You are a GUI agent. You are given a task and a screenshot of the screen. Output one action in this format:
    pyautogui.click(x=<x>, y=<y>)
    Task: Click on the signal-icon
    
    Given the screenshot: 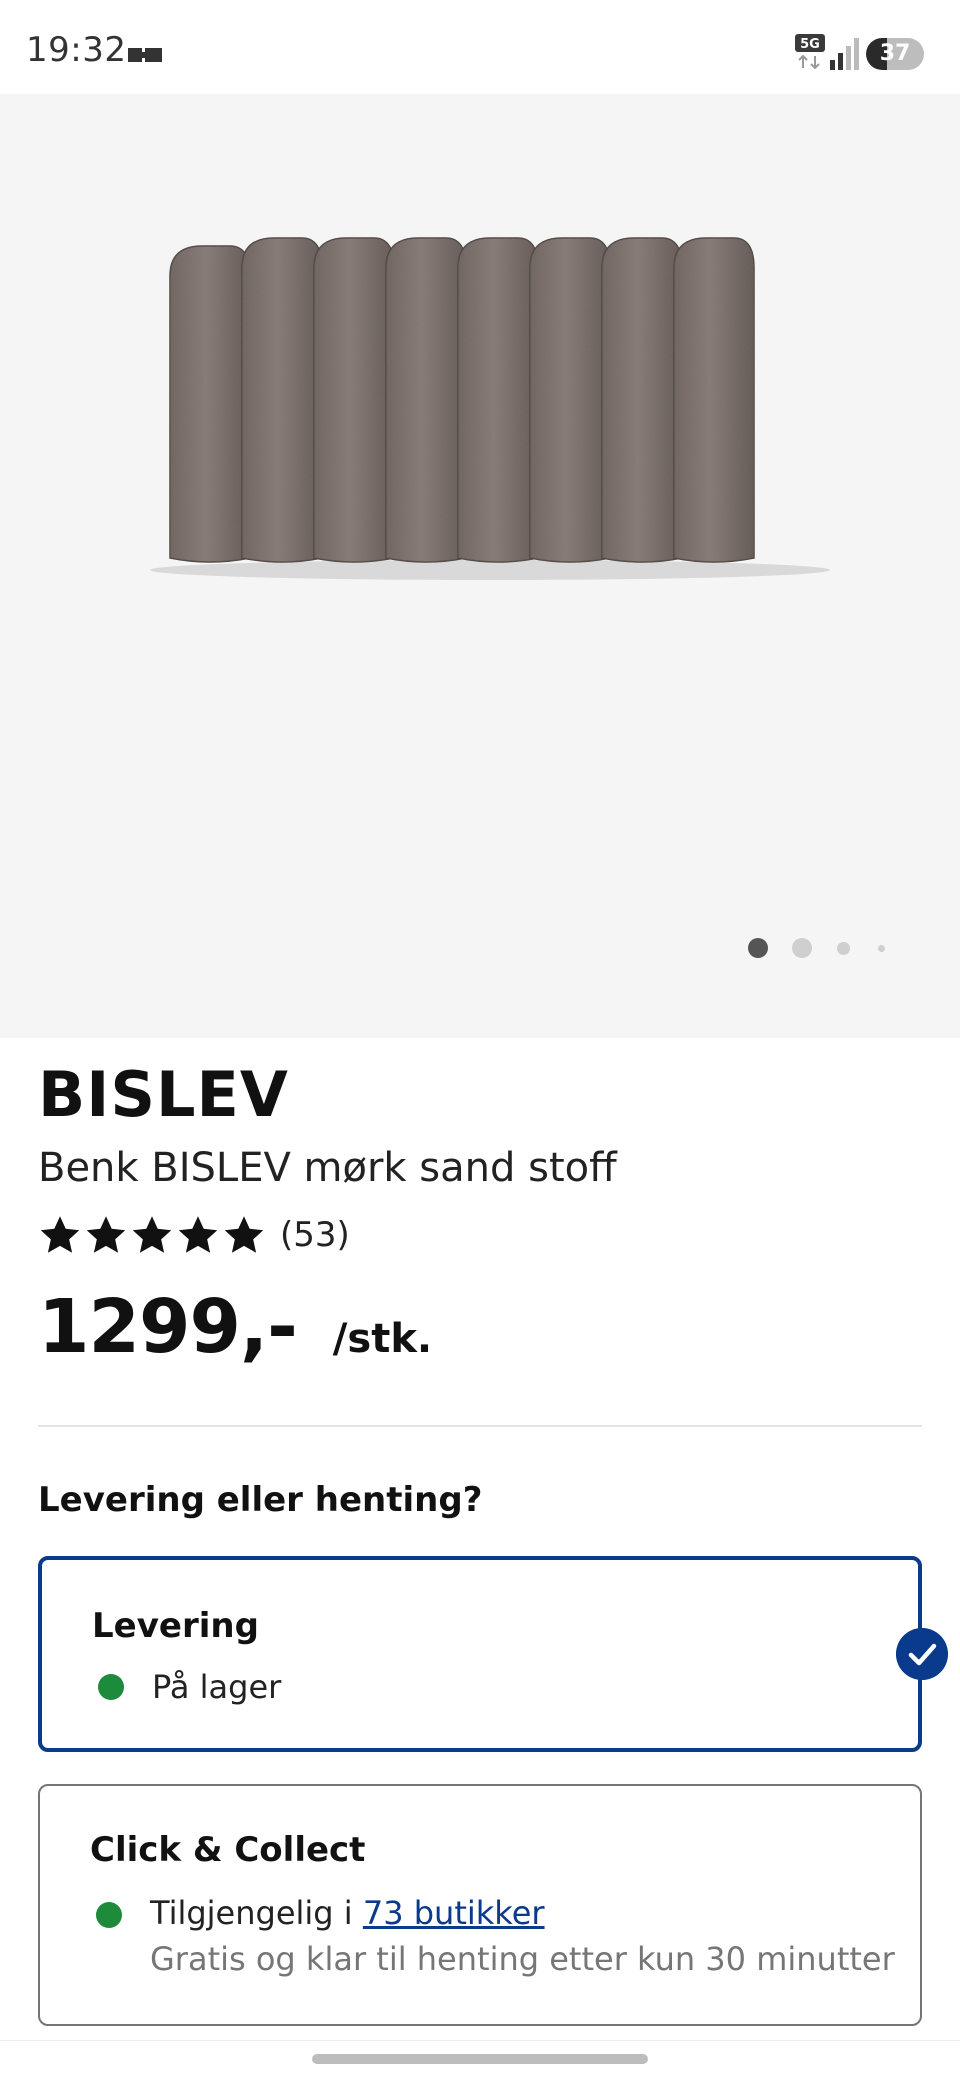 What is the action you would take?
    pyautogui.click(x=844, y=54)
    